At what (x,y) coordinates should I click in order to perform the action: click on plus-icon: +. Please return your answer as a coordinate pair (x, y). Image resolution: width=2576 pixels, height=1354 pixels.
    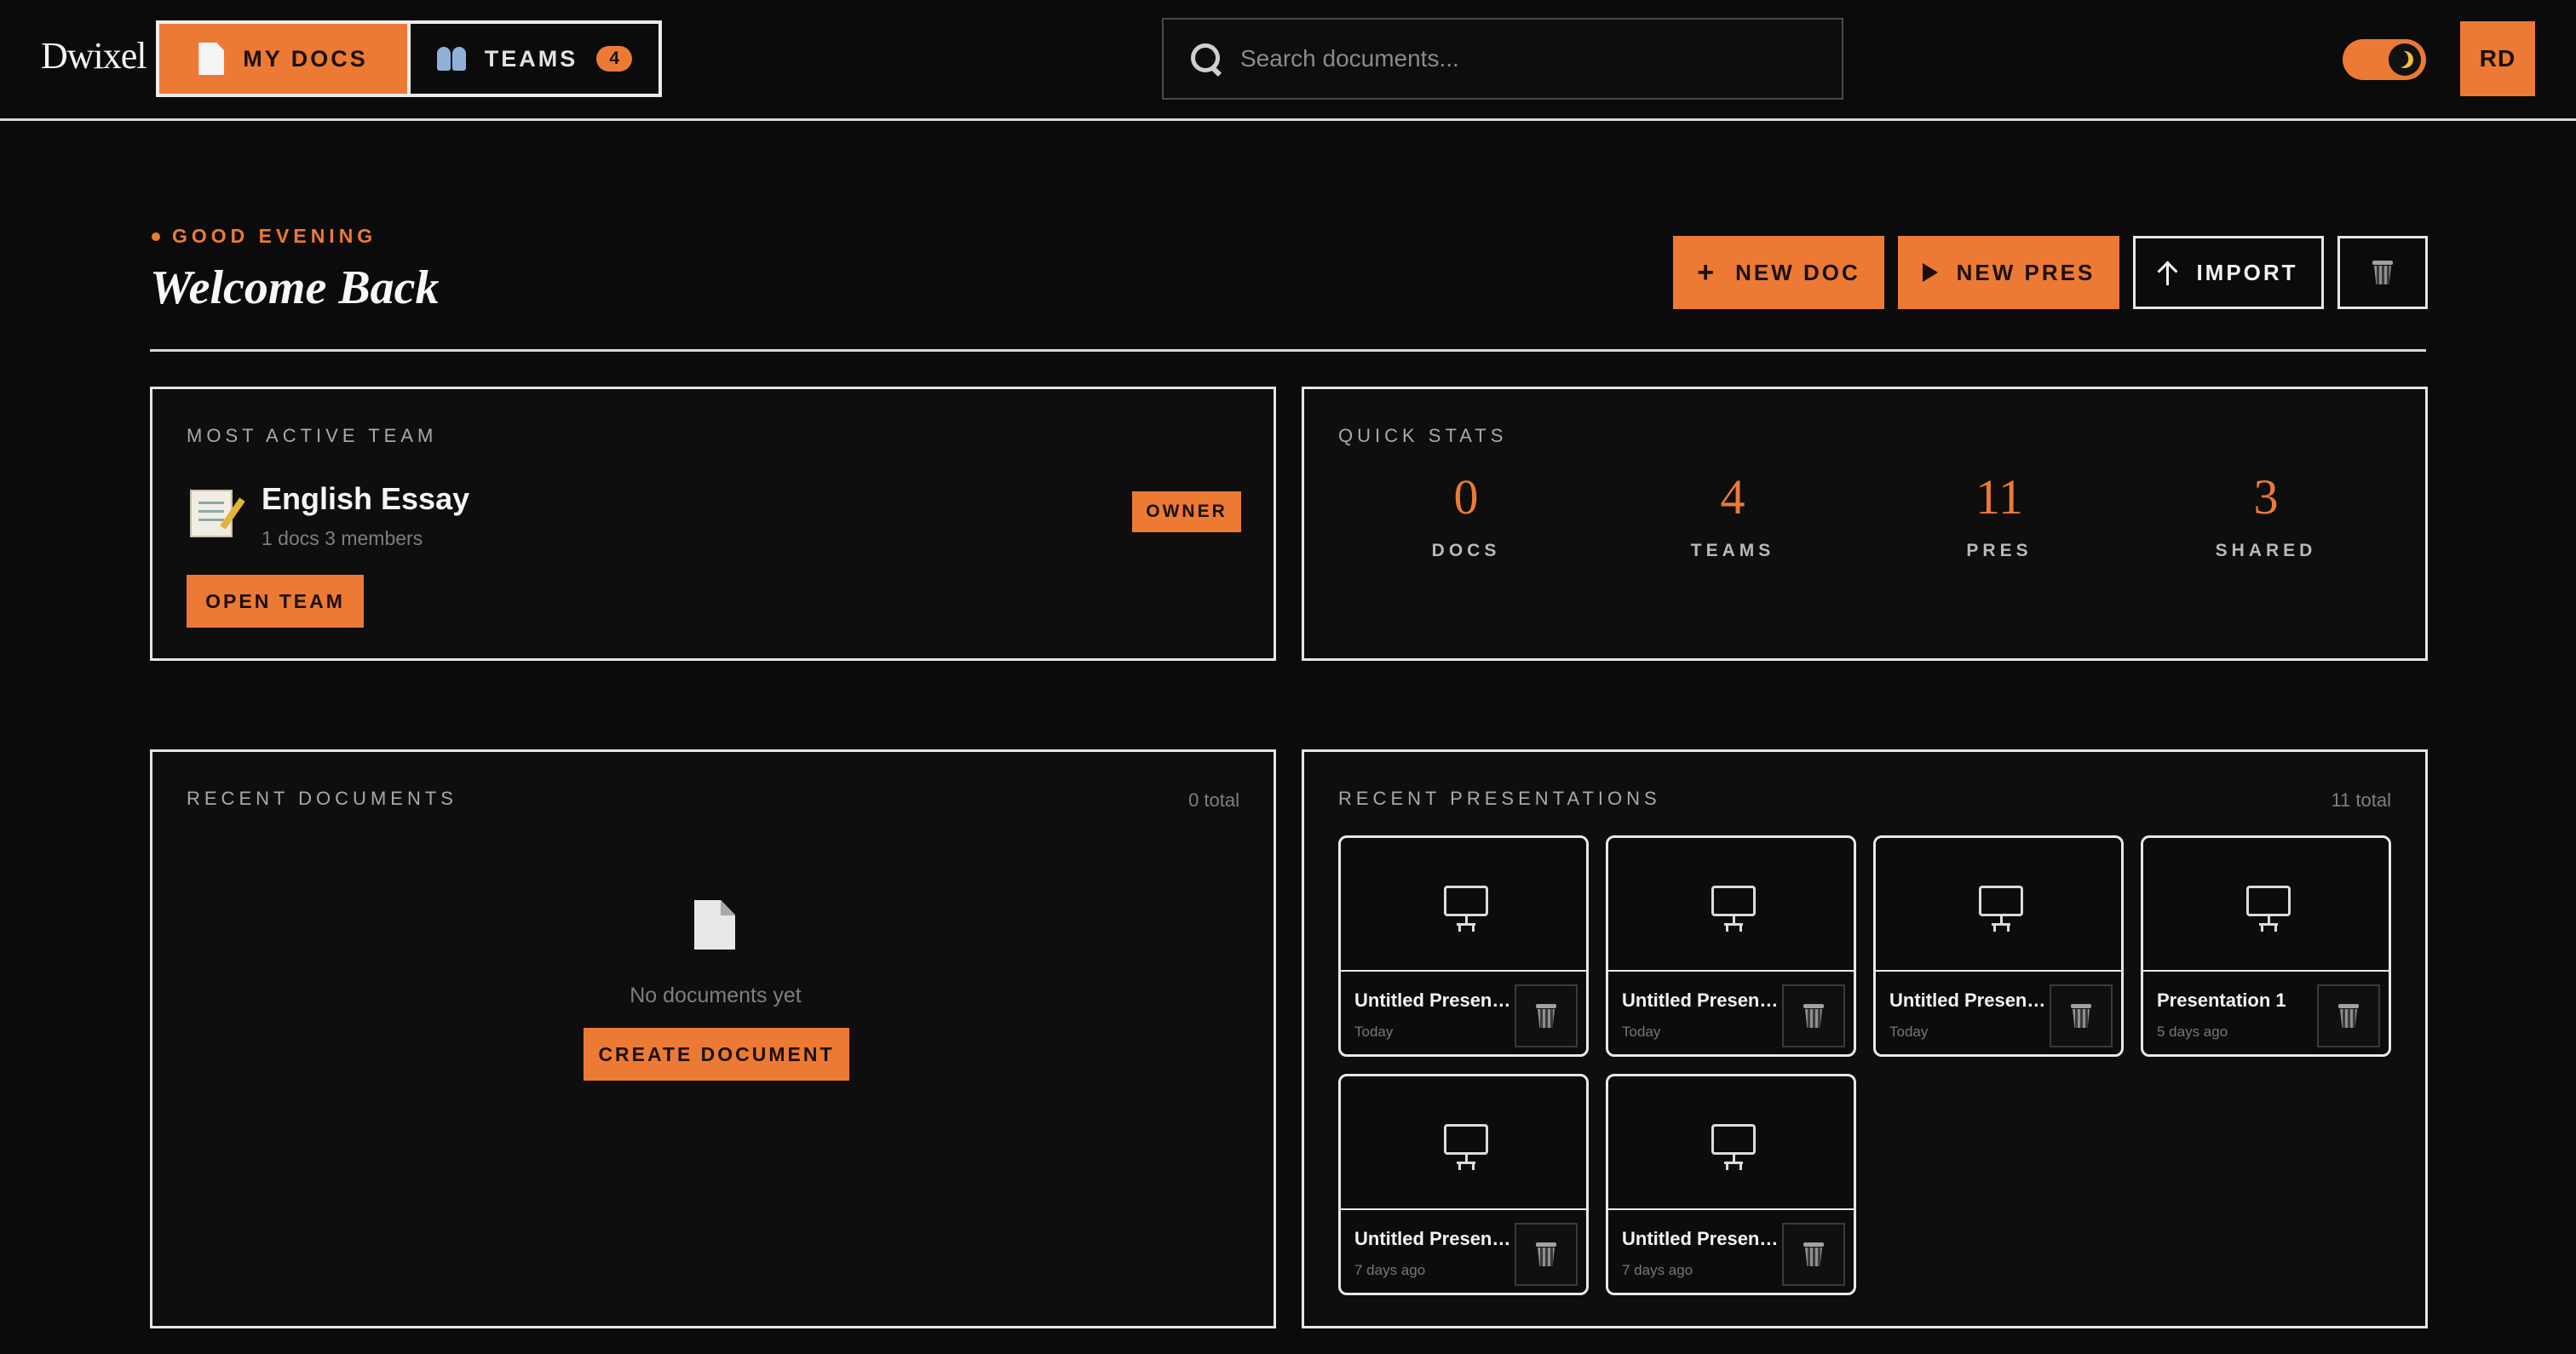
    Looking at the image, I should click on (1707, 272).